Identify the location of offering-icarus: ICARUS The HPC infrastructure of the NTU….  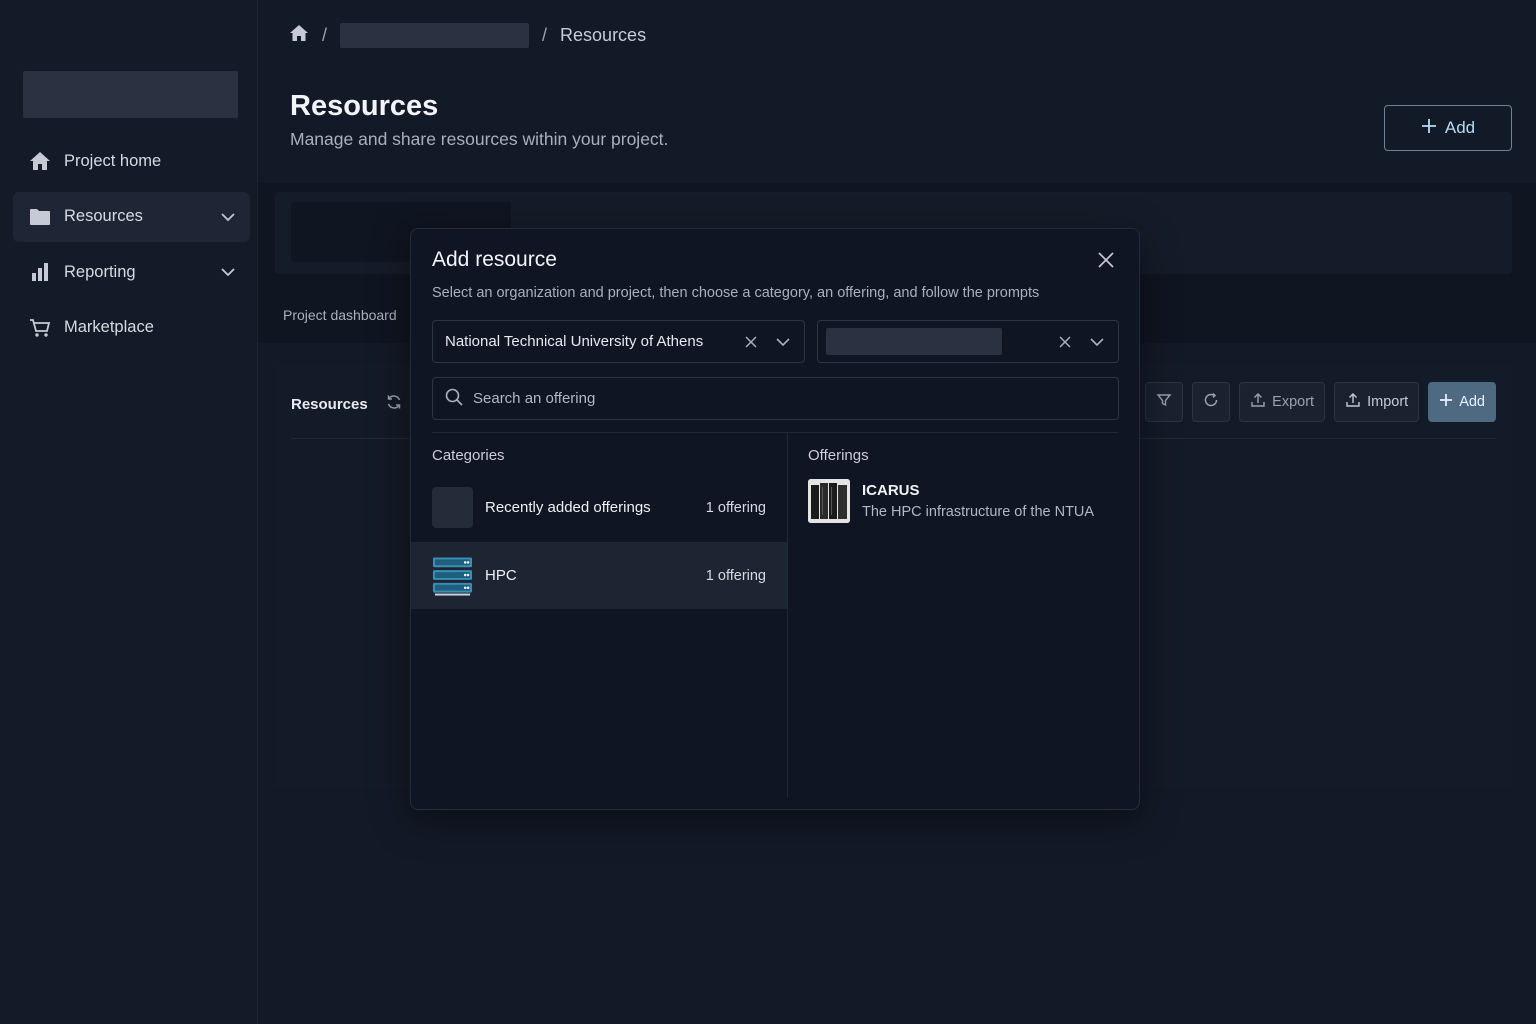
(951, 501).